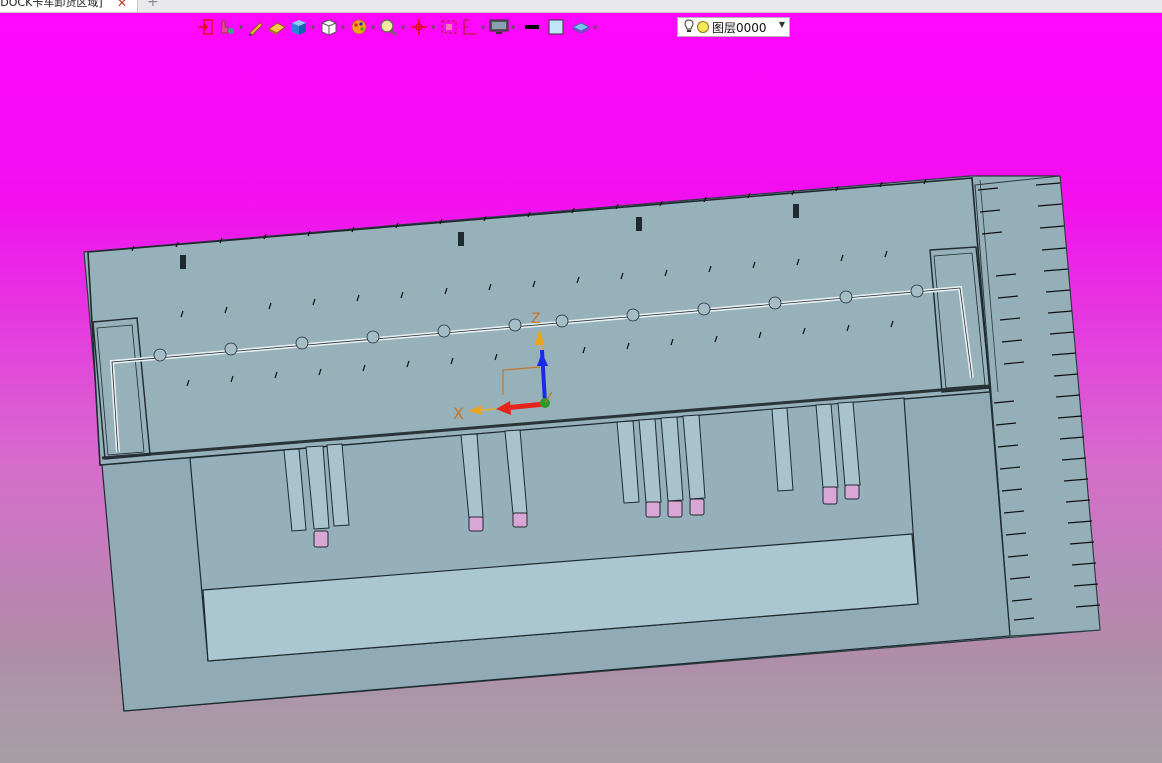  Describe the element at coordinates (122, 5) in the screenshot. I see `close-tab-icon: ✕` at that location.